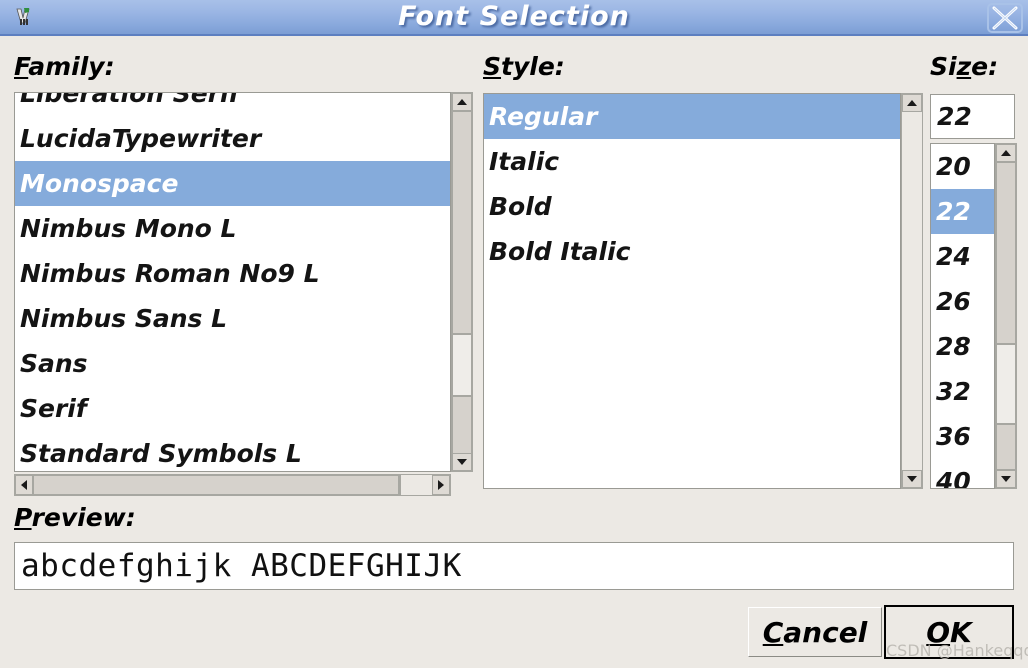  I want to click on family-list-item-label: Standard Symbols L, so click(161, 453).